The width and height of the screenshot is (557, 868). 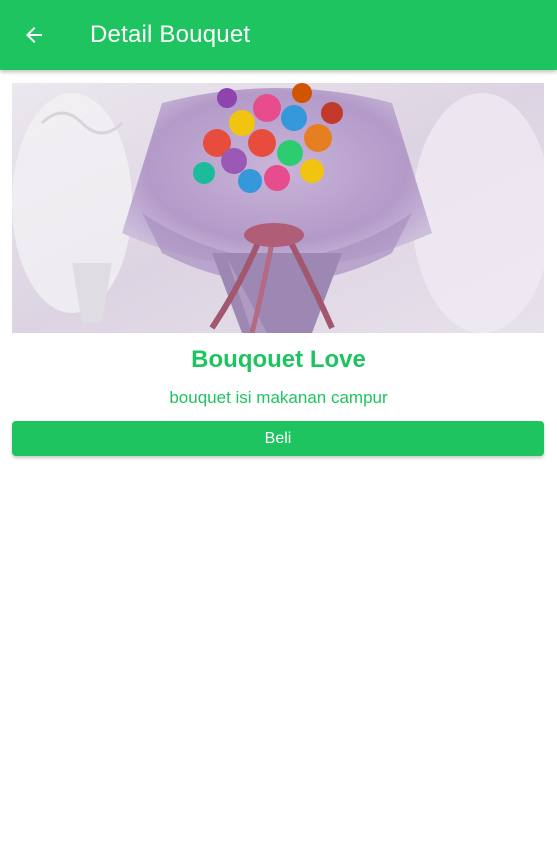 I want to click on page-title: Detail Bouquet, so click(x=170, y=34).